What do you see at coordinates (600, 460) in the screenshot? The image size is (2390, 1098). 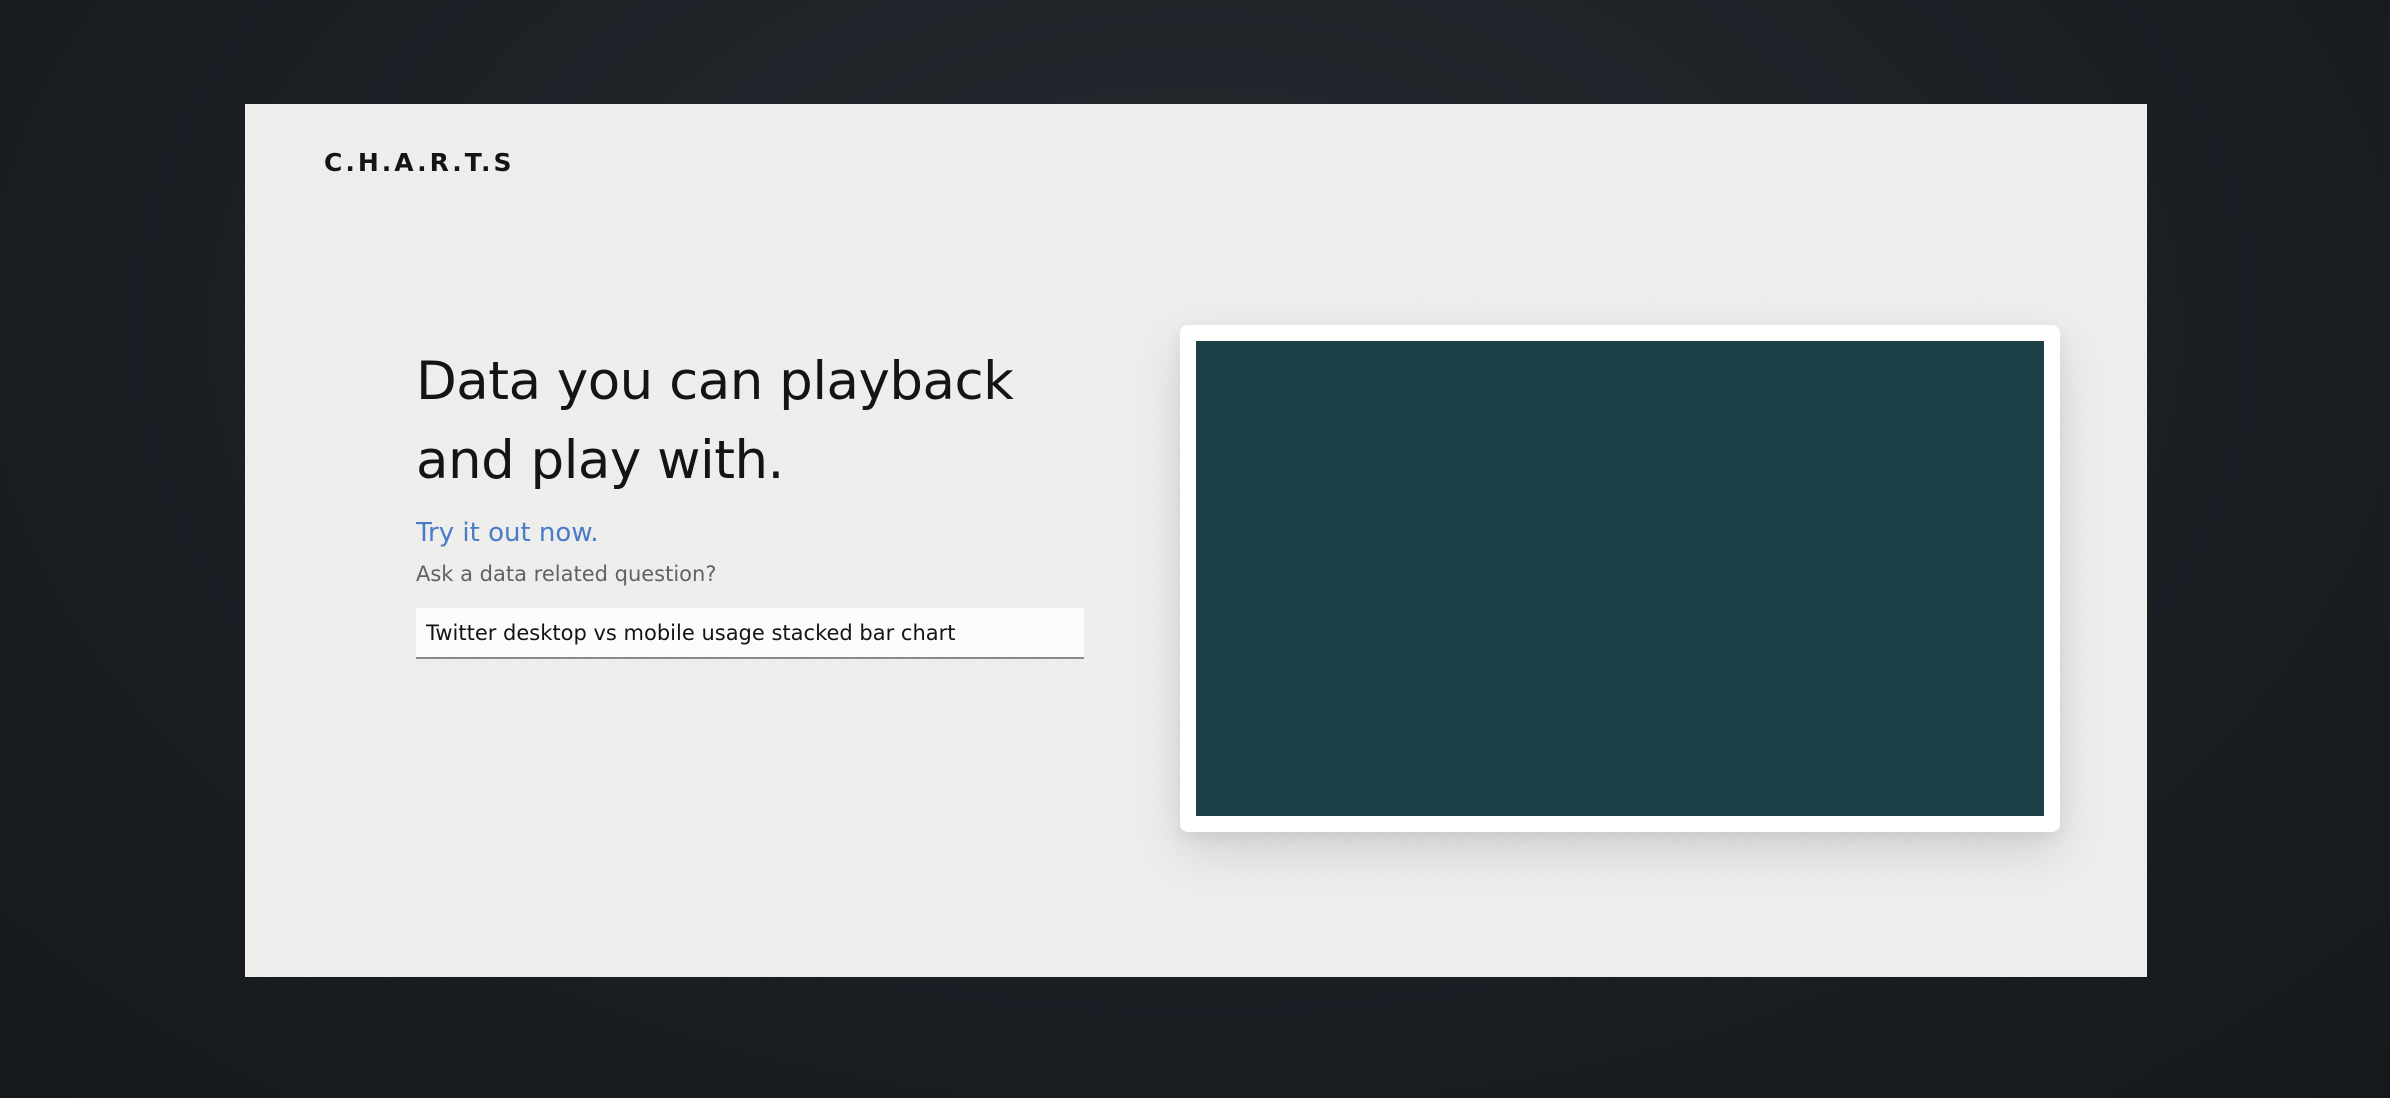 I see `headline-line-2: and play with.` at bounding box center [600, 460].